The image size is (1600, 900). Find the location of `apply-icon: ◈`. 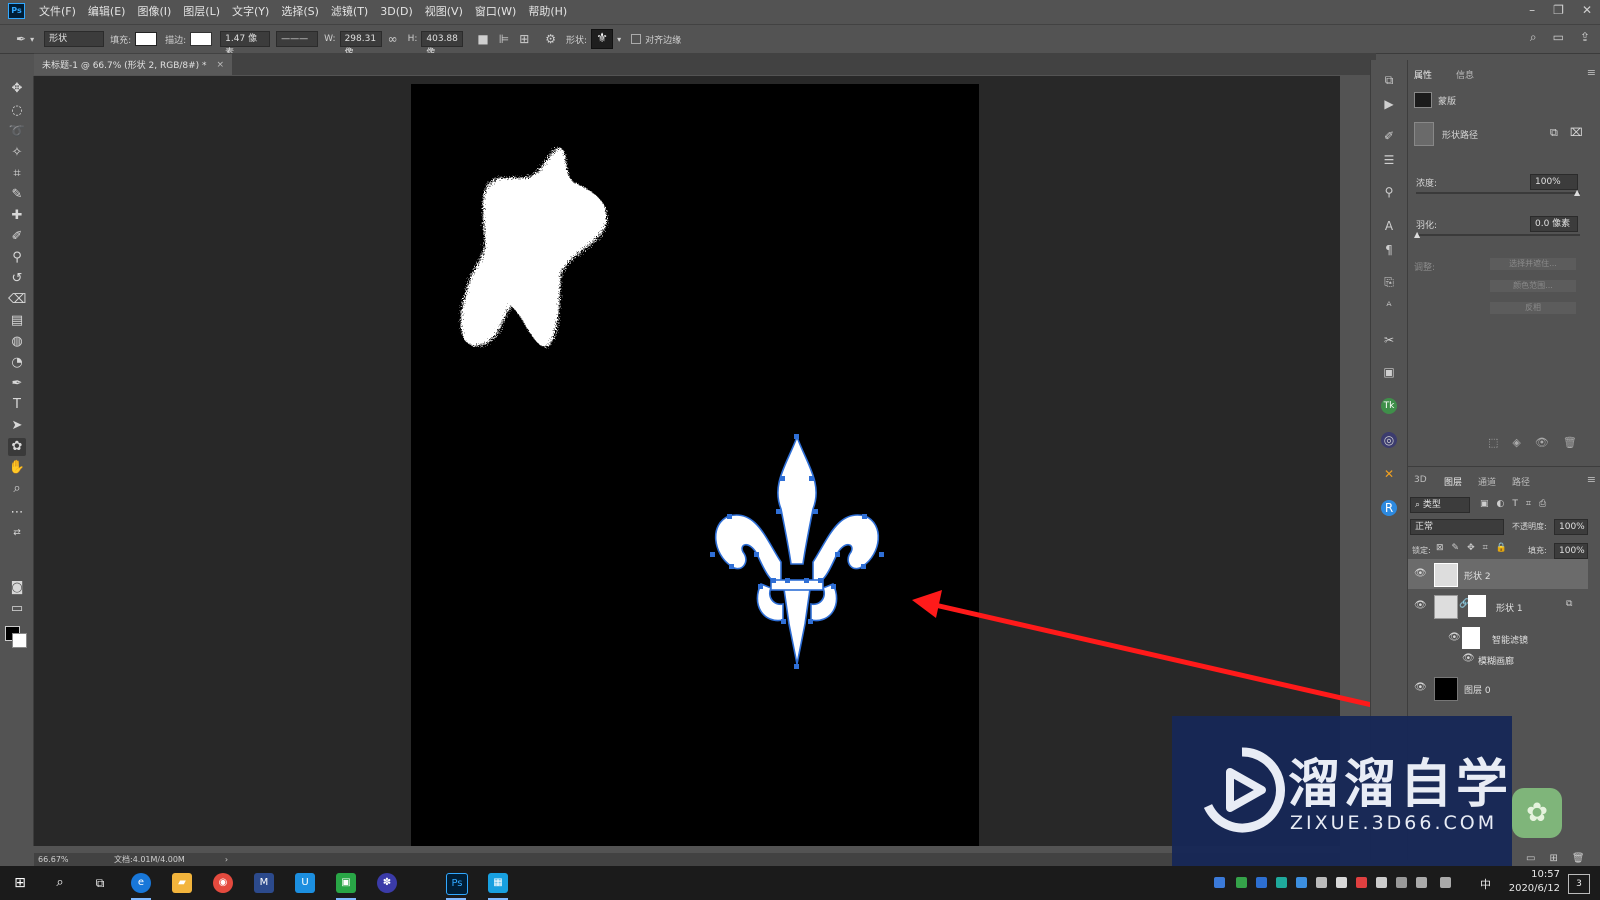

apply-icon: ◈ is located at coordinates (1516, 442).